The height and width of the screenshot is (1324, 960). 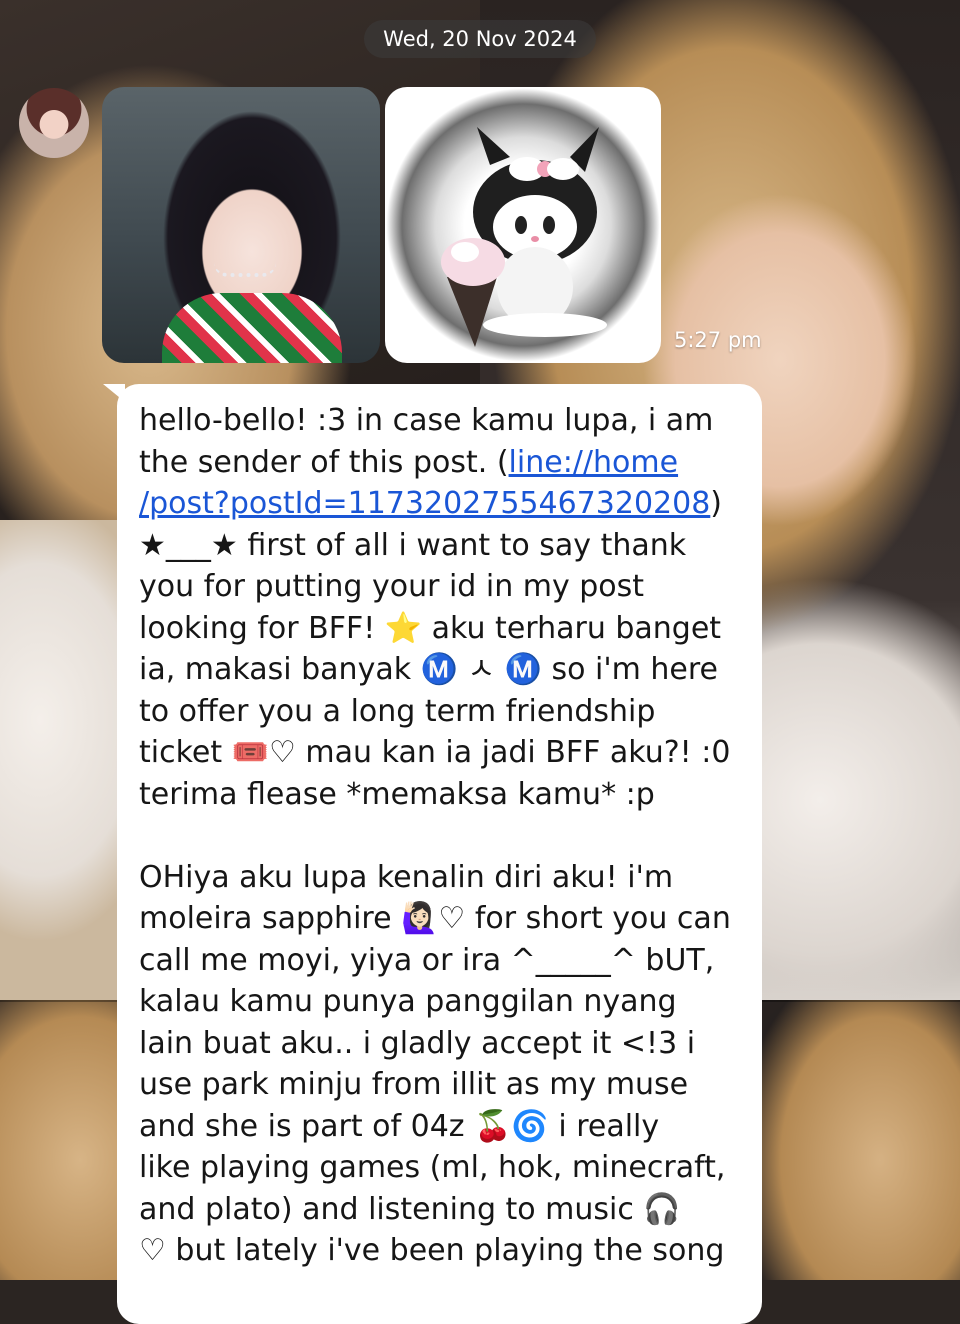 What do you see at coordinates (430, 628) in the screenshot?
I see `message-line: looking for BFF! ⭐ aku terharu banget` at bounding box center [430, 628].